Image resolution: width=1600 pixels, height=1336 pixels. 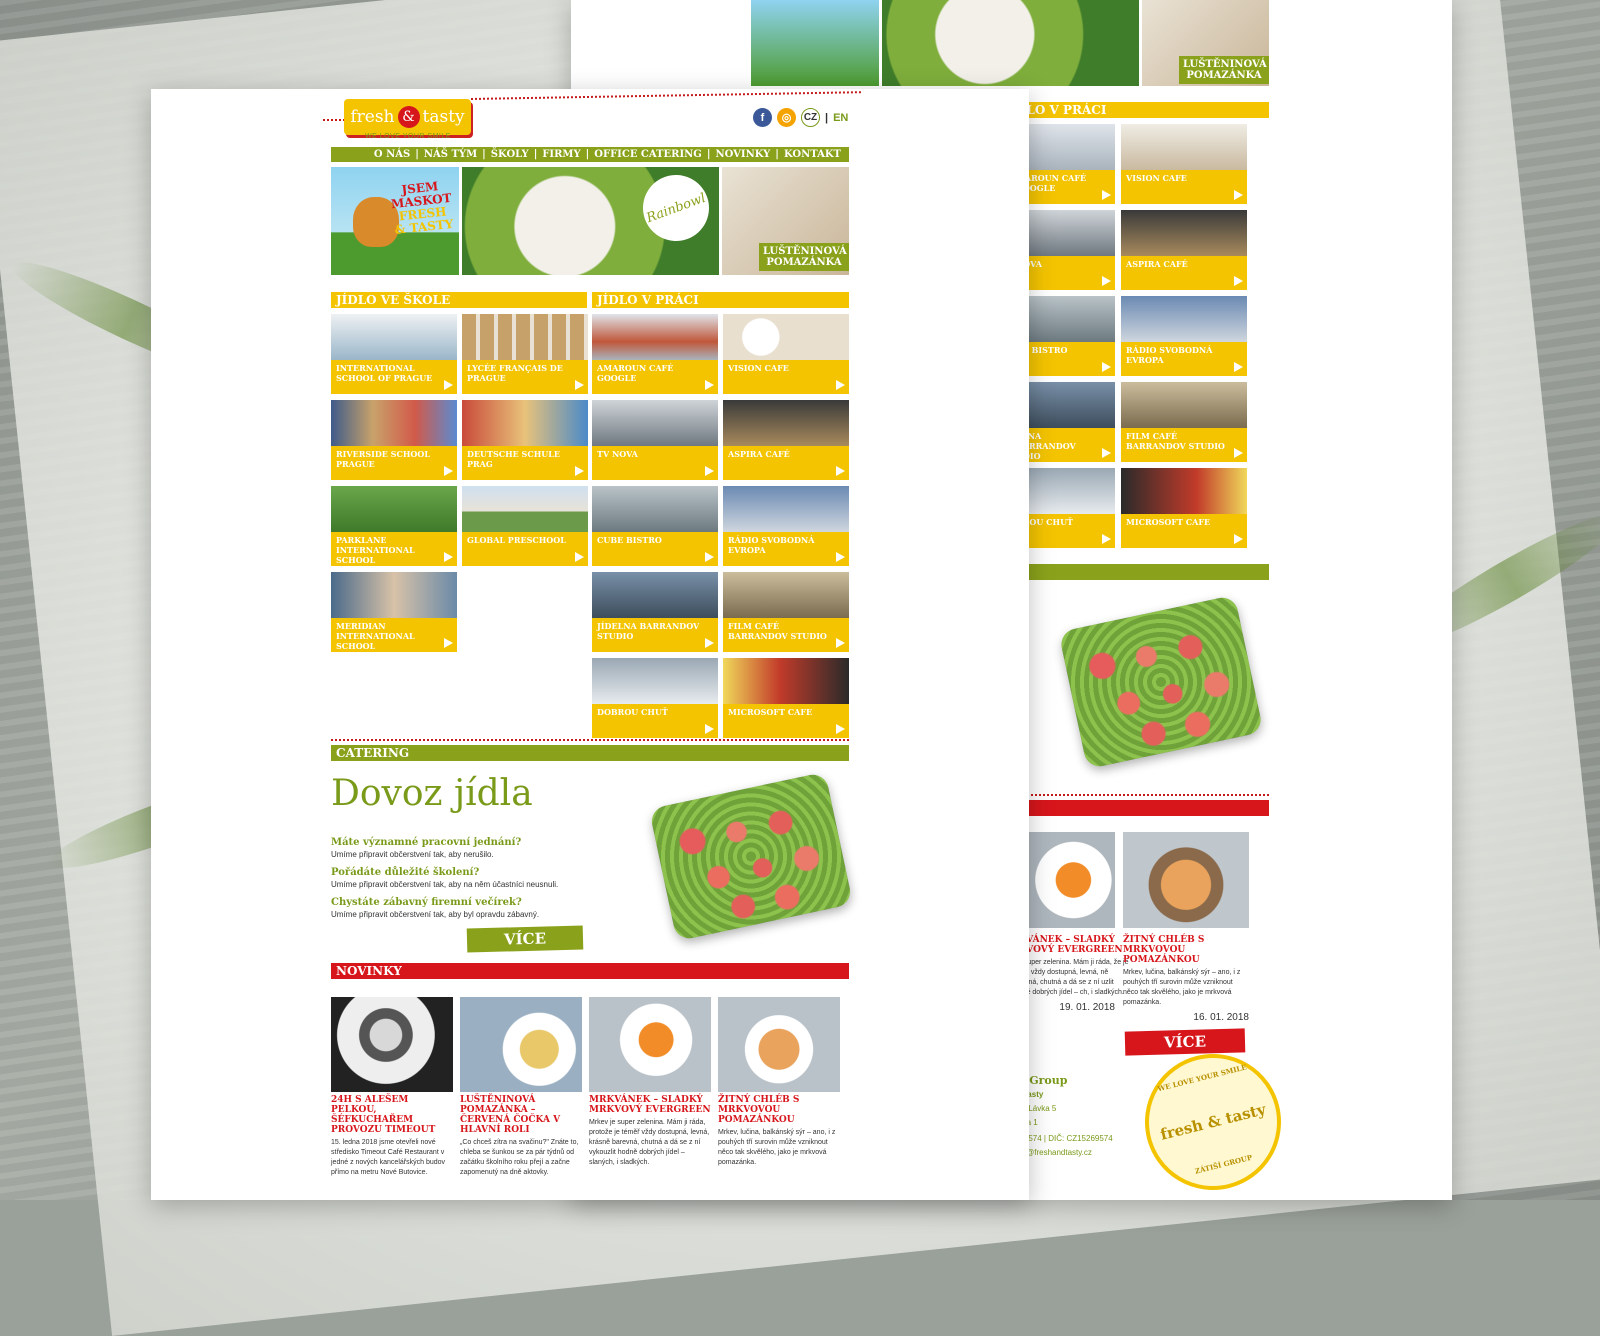 I want to click on back-catering-platter-image, so click(x=1161, y=682).